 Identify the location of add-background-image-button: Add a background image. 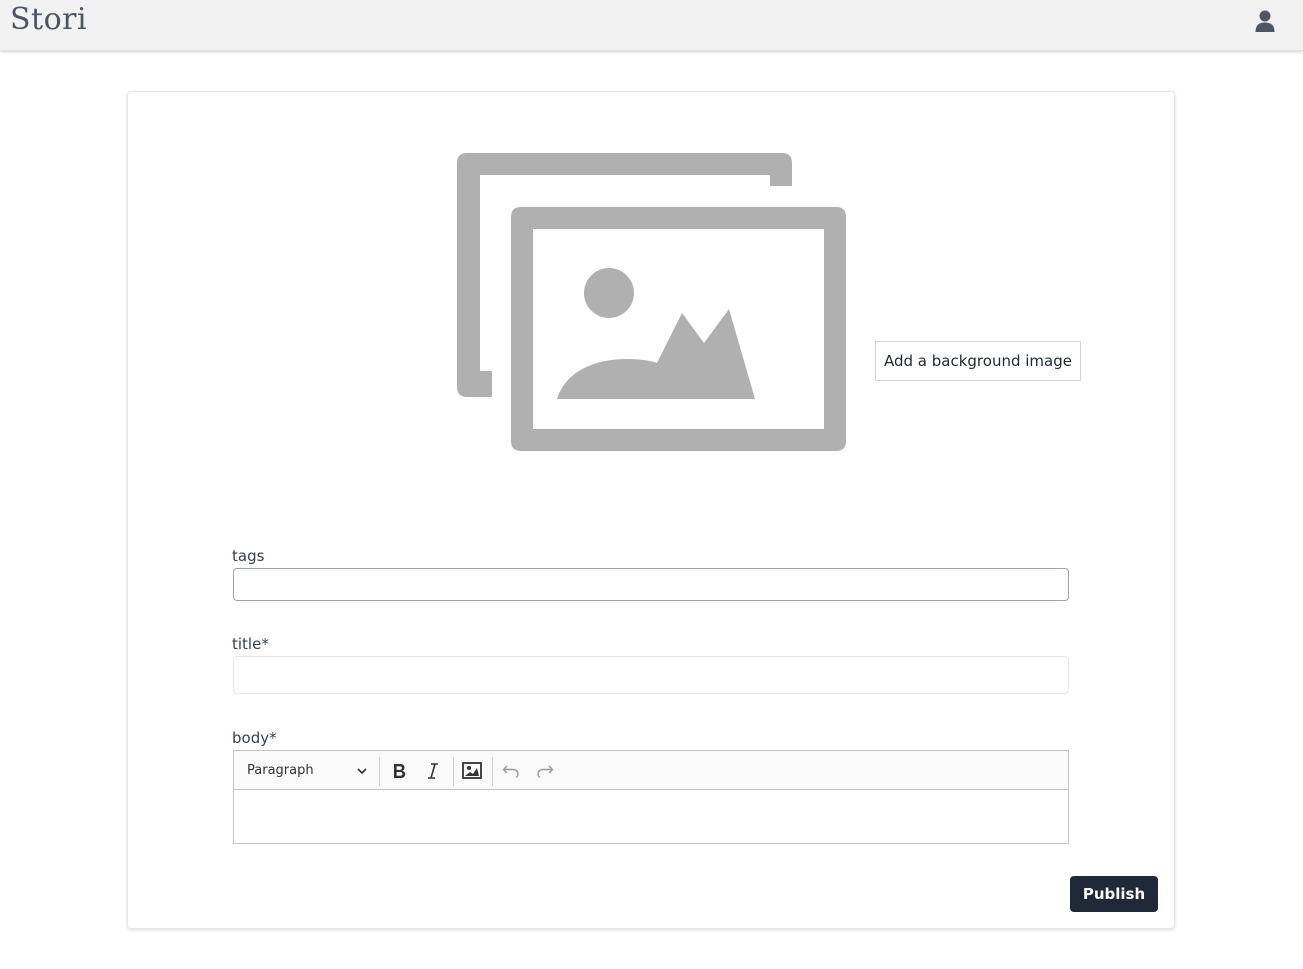
(978, 361).